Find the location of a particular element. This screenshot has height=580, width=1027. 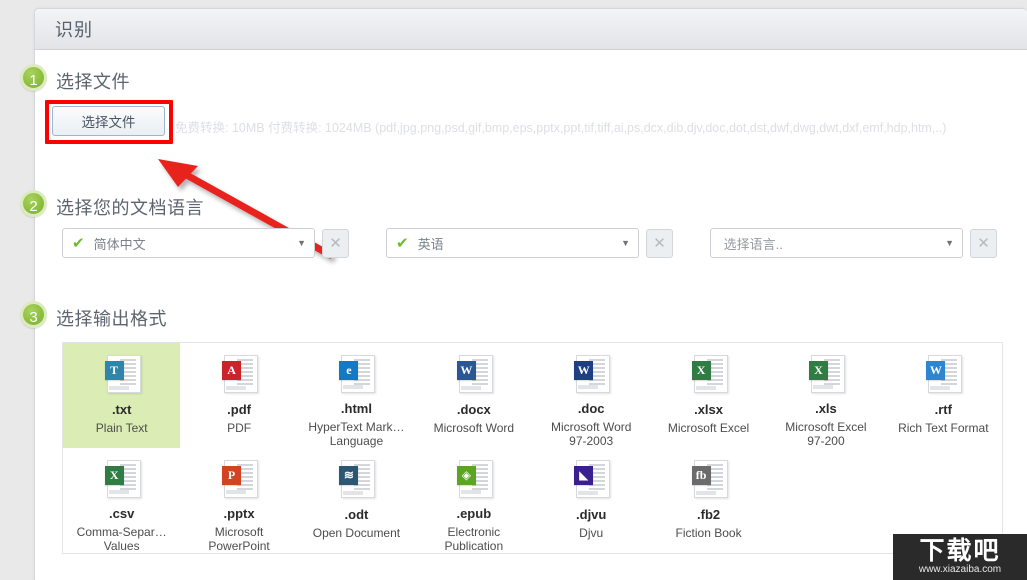

watermark-url: www.xiazaiba.com is located at coordinates (960, 569).